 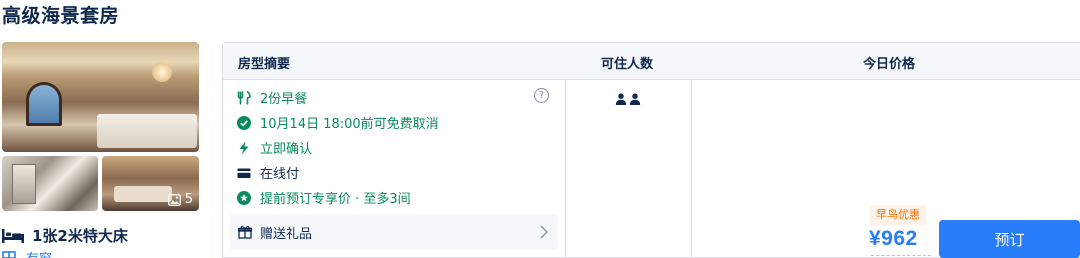 What do you see at coordinates (143, 194) in the screenshot?
I see `sofa-decor` at bounding box center [143, 194].